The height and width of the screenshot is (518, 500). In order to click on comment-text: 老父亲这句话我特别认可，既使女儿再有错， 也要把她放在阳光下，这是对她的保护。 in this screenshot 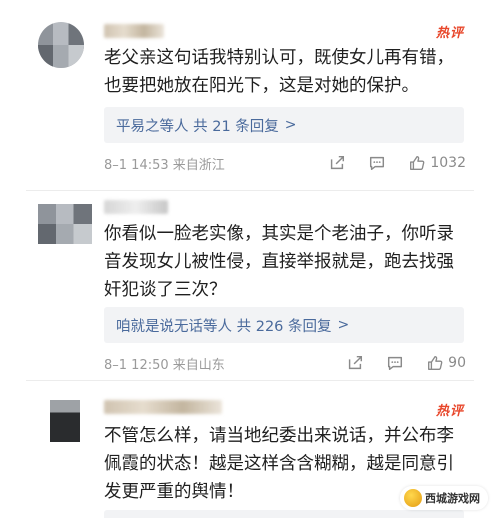, I will do `click(288, 72)`.